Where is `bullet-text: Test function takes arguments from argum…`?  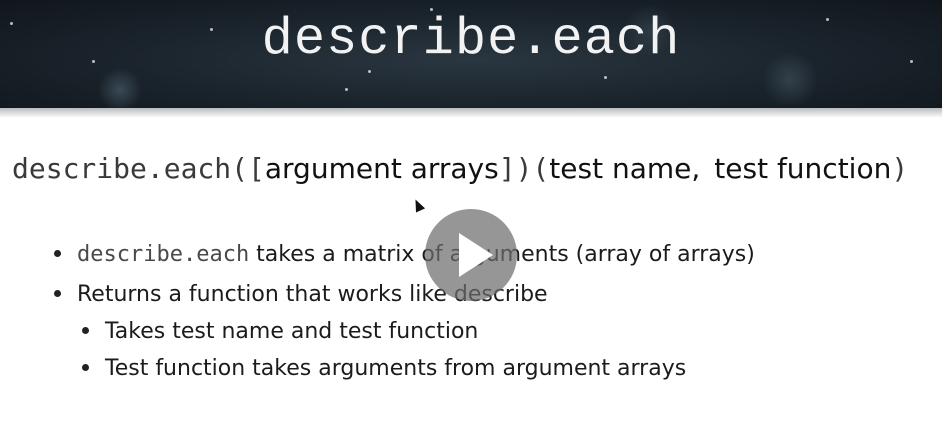 bullet-text: Test function takes arguments from argum… is located at coordinates (396, 368).